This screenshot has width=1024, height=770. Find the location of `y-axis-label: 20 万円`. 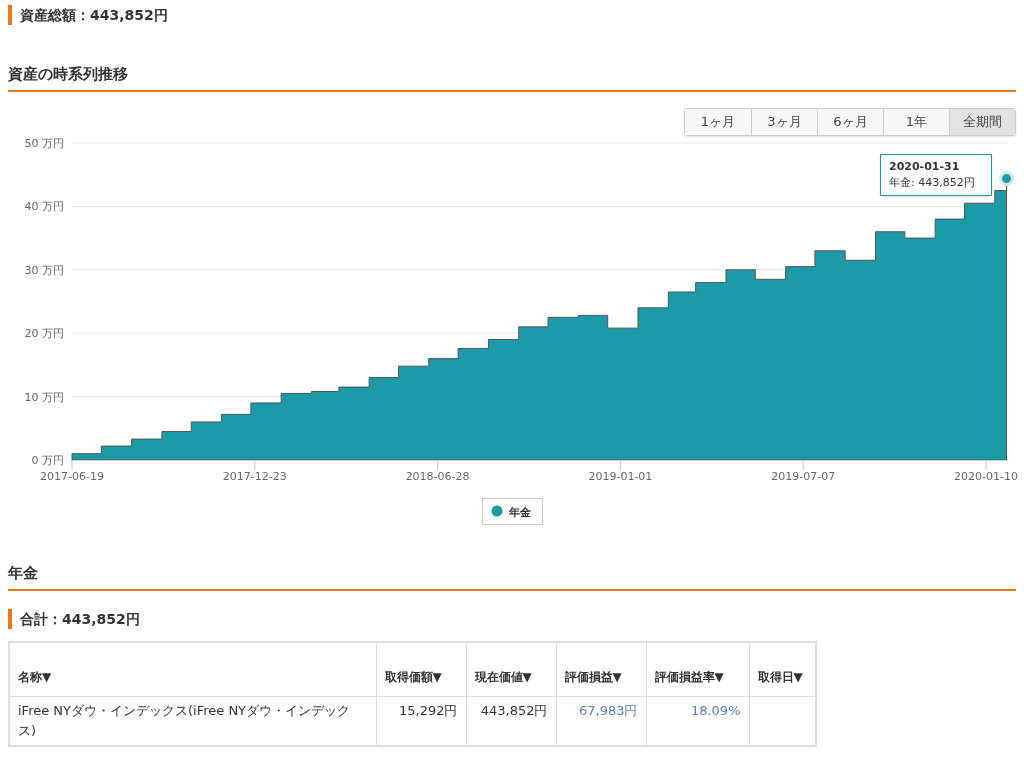

y-axis-label: 20 万円 is located at coordinates (44, 334).